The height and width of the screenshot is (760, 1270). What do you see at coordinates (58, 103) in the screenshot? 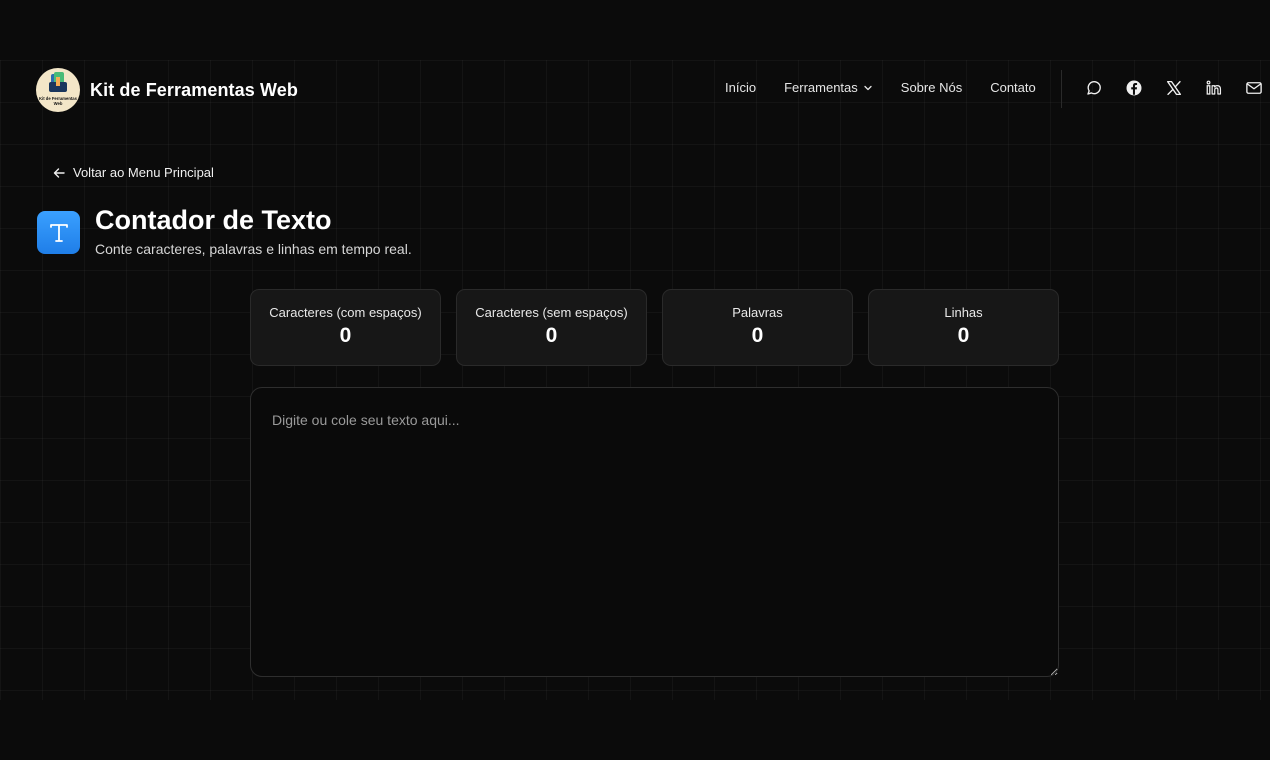
I see `svg-text: Web` at bounding box center [58, 103].